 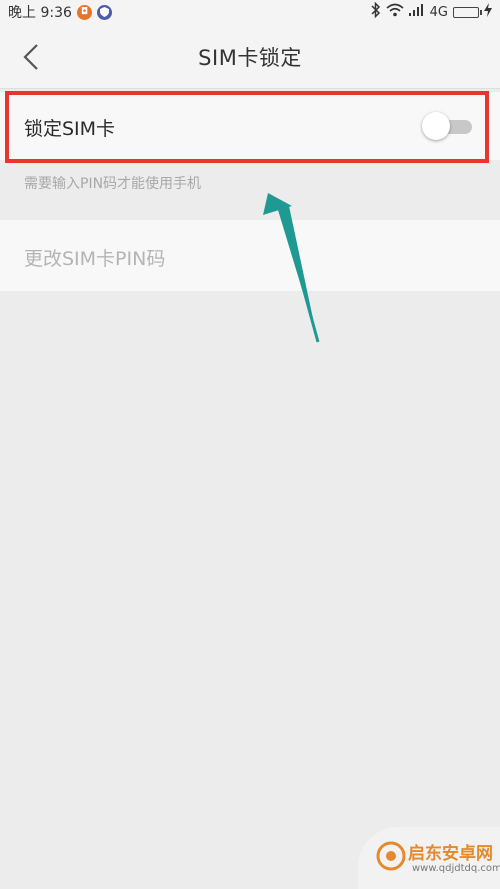 What do you see at coordinates (416, 12) in the screenshot?
I see `signal-icon` at bounding box center [416, 12].